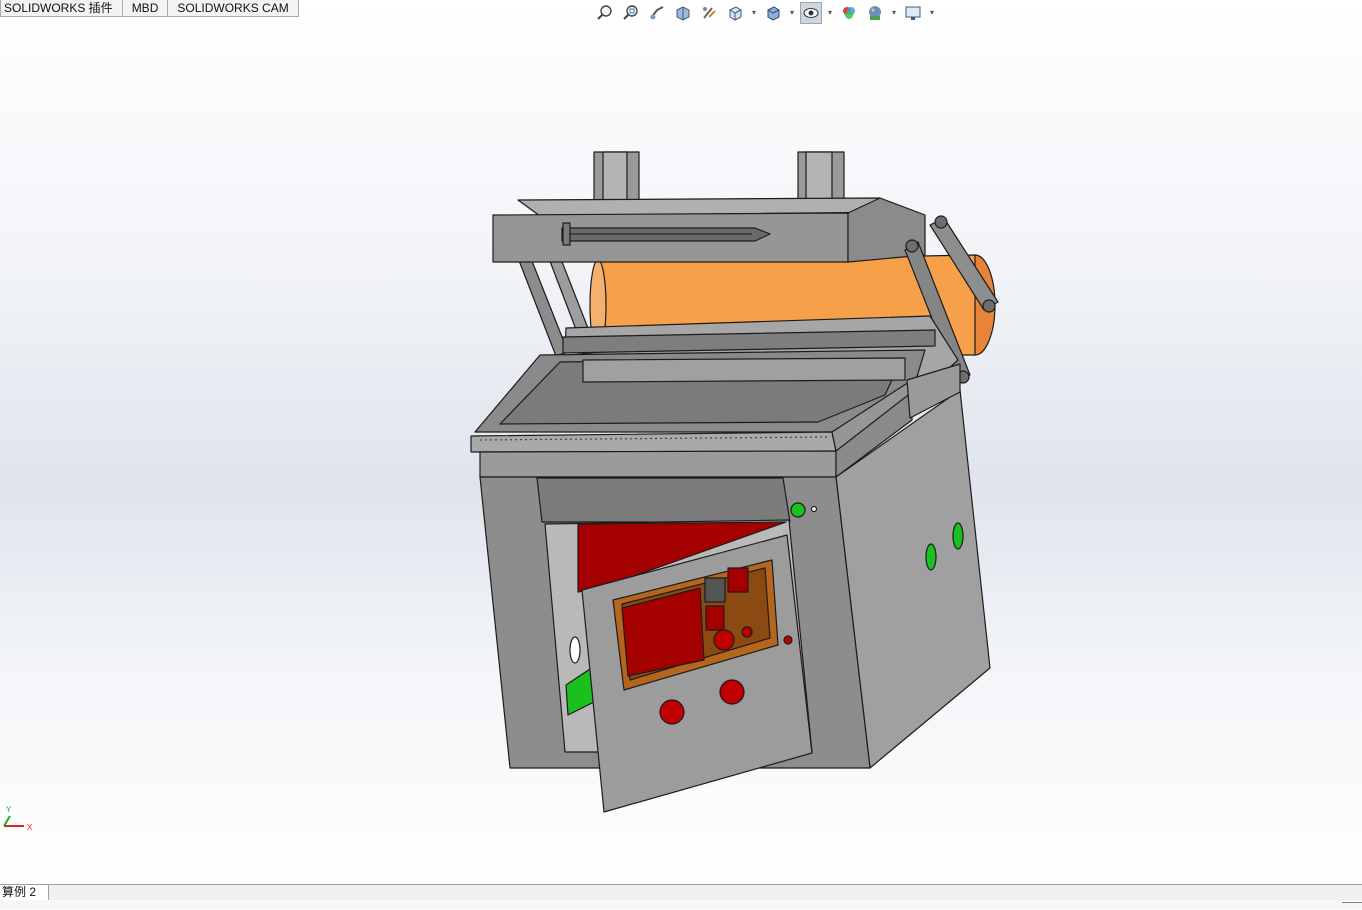 Image resolution: width=1362 pixels, height=910 pixels. Describe the element at coordinates (24, 892) in the screenshot. I see `tab-study-2: 算例 2` at that location.